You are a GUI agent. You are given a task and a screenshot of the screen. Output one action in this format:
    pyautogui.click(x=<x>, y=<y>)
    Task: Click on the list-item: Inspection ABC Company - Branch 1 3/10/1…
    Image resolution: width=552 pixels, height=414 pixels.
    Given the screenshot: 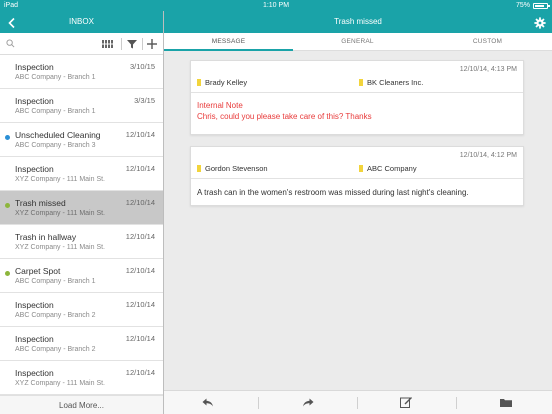 What is the action you would take?
    pyautogui.click(x=81, y=72)
    